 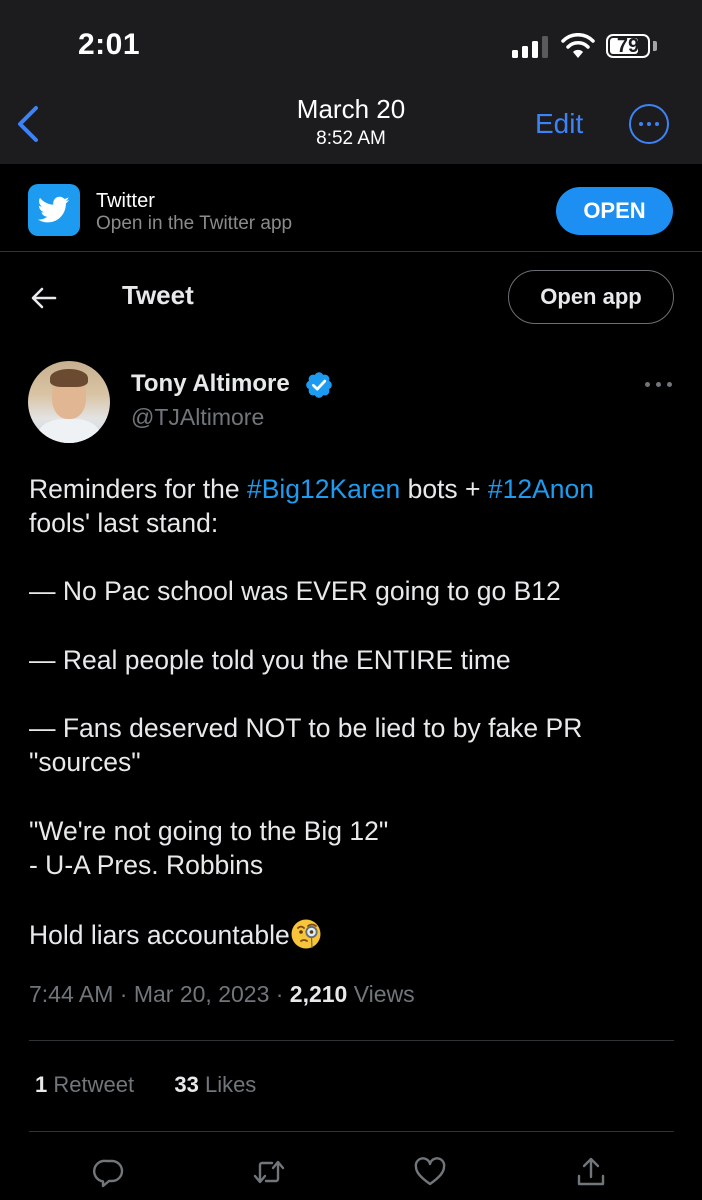 What do you see at coordinates (430, 1172) in the screenshot?
I see `like-icon` at bounding box center [430, 1172].